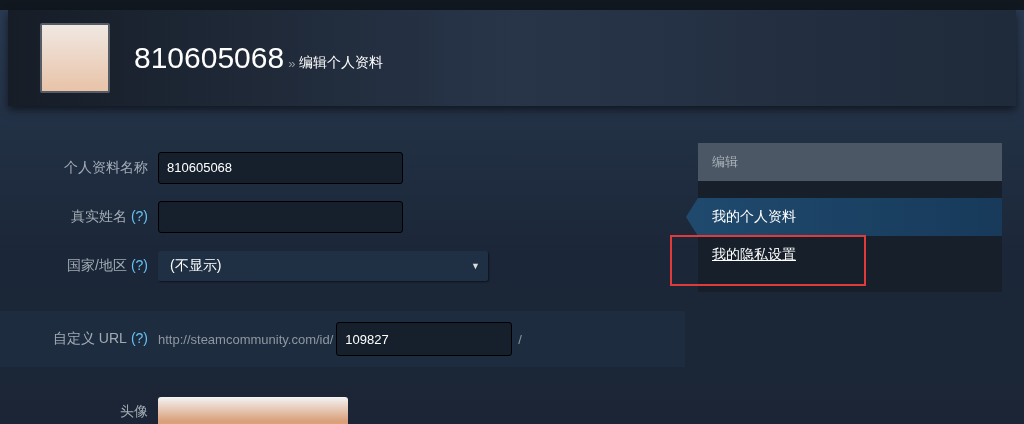 This screenshot has width=1024, height=424. I want to click on text-field, so click(280, 216).